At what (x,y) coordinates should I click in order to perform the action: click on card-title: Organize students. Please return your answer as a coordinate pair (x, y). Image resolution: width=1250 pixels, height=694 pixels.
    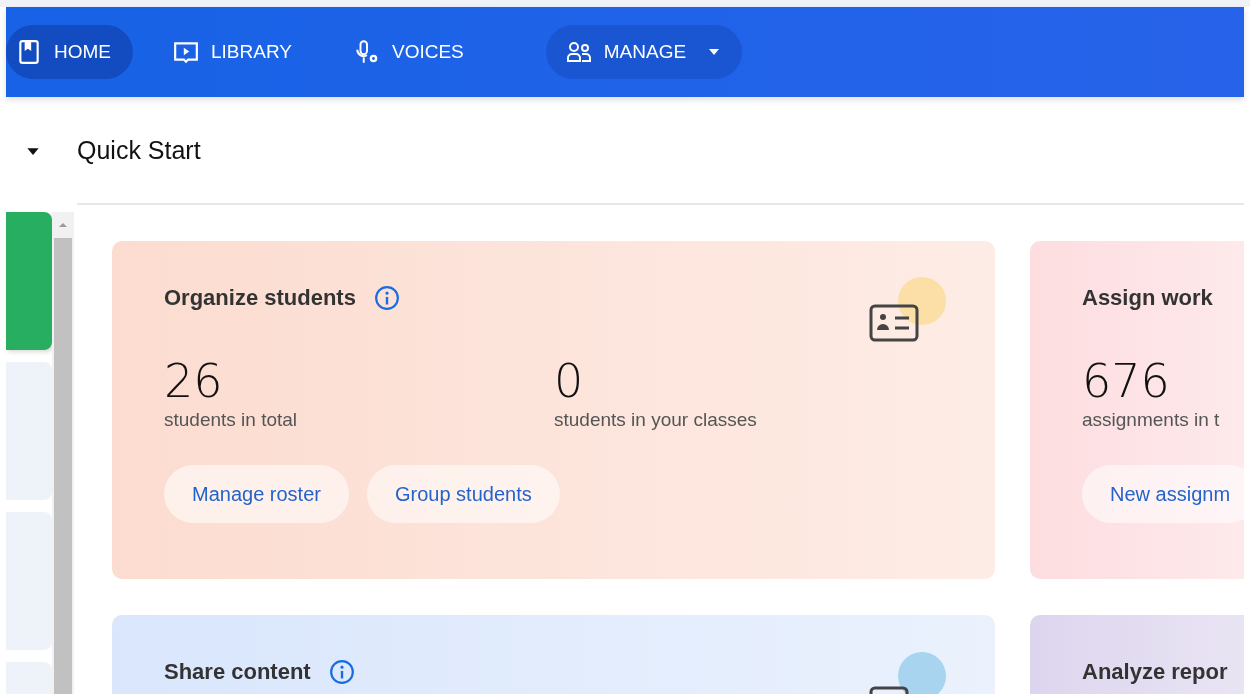
    Looking at the image, I should click on (260, 298).